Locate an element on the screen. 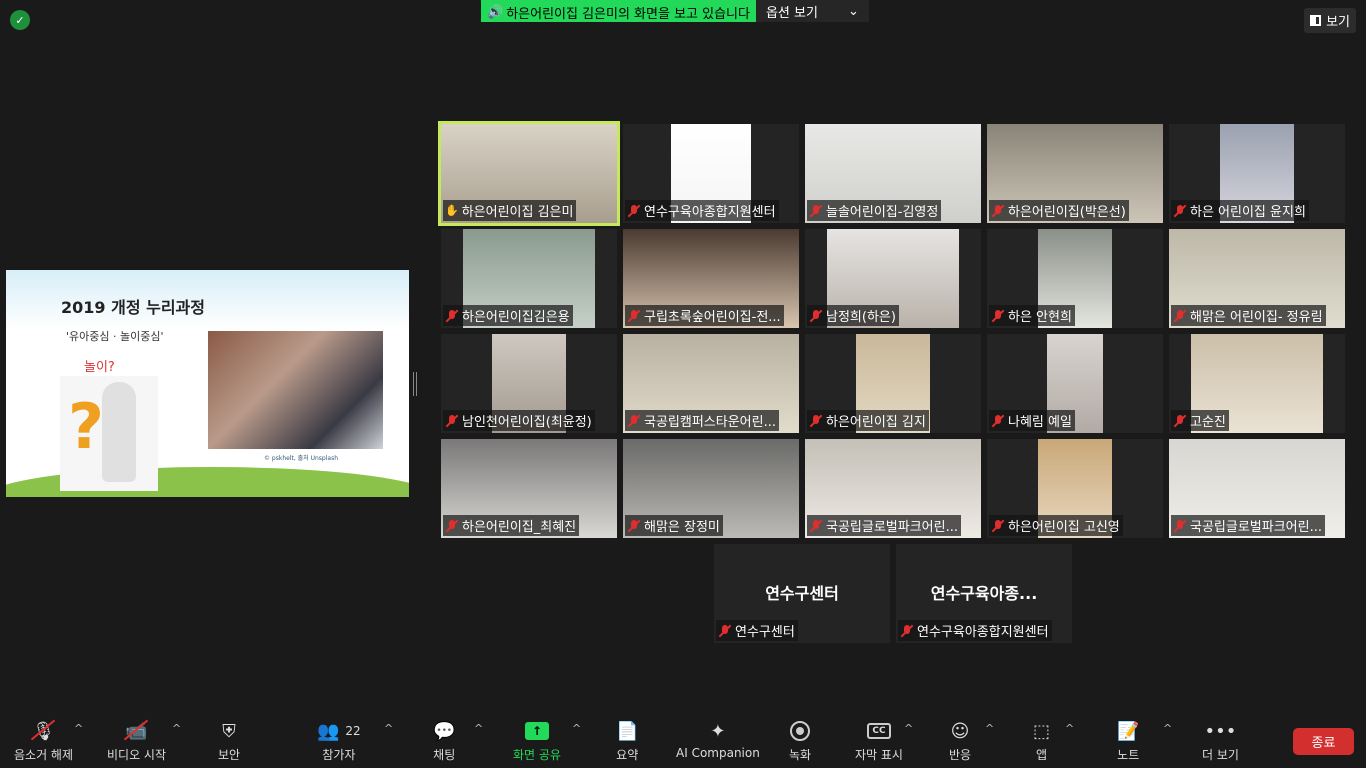 This screenshot has width=1366, height=768. participant-name: 해맑은 장정미 is located at coordinates (682, 527).